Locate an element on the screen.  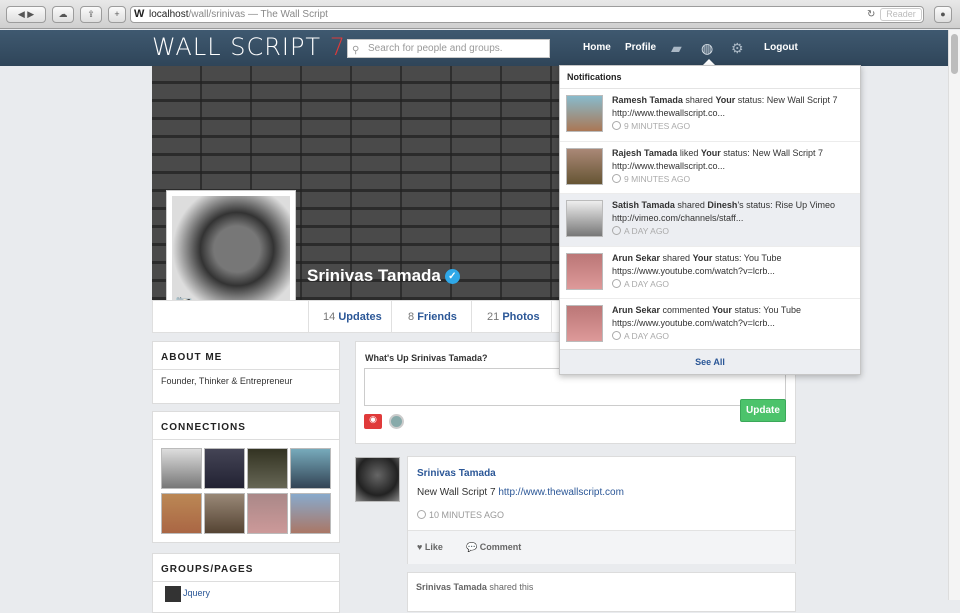
groups-card: GROUPS/PAGES Jquery is located at coordinates (246, 583).